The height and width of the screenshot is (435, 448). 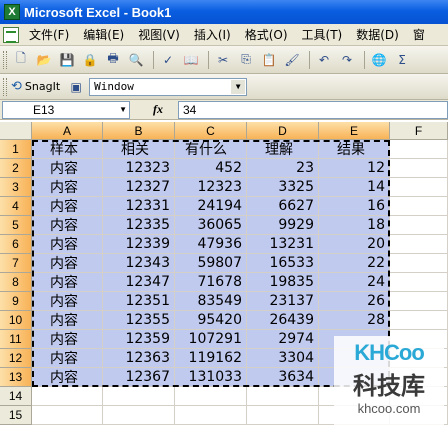 What do you see at coordinates (283, 263) in the screenshot?
I see `table-cell: 16533` at bounding box center [283, 263].